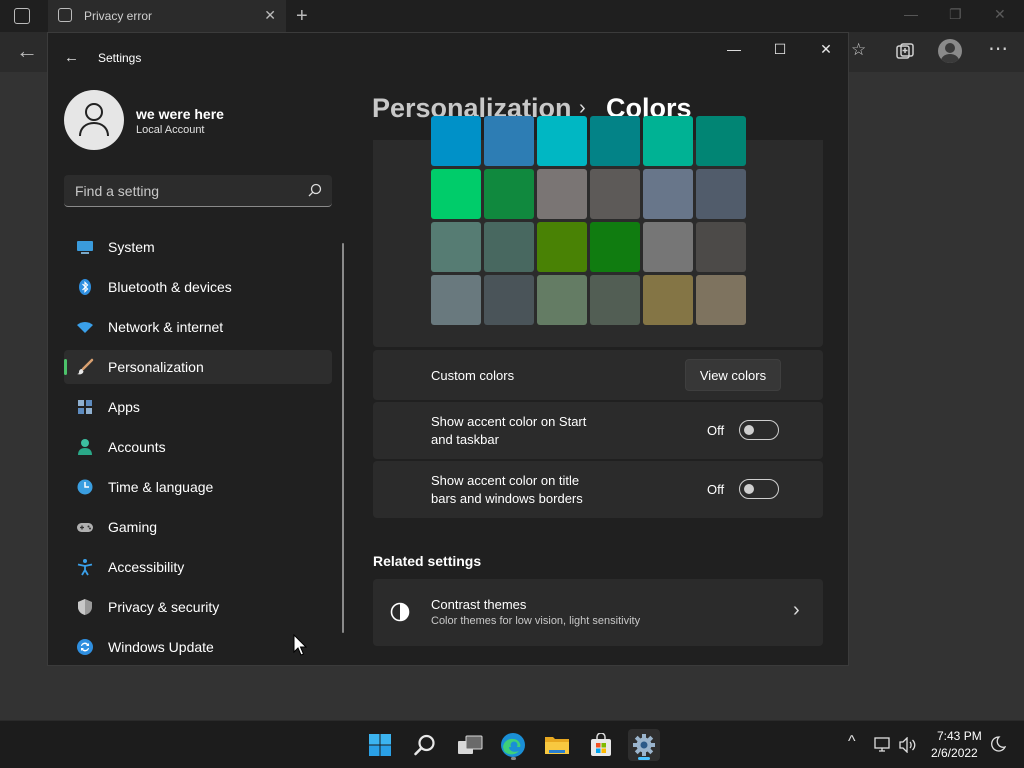 This screenshot has width=1024, height=768. I want to click on browser-back-button: ←, so click(27, 51).